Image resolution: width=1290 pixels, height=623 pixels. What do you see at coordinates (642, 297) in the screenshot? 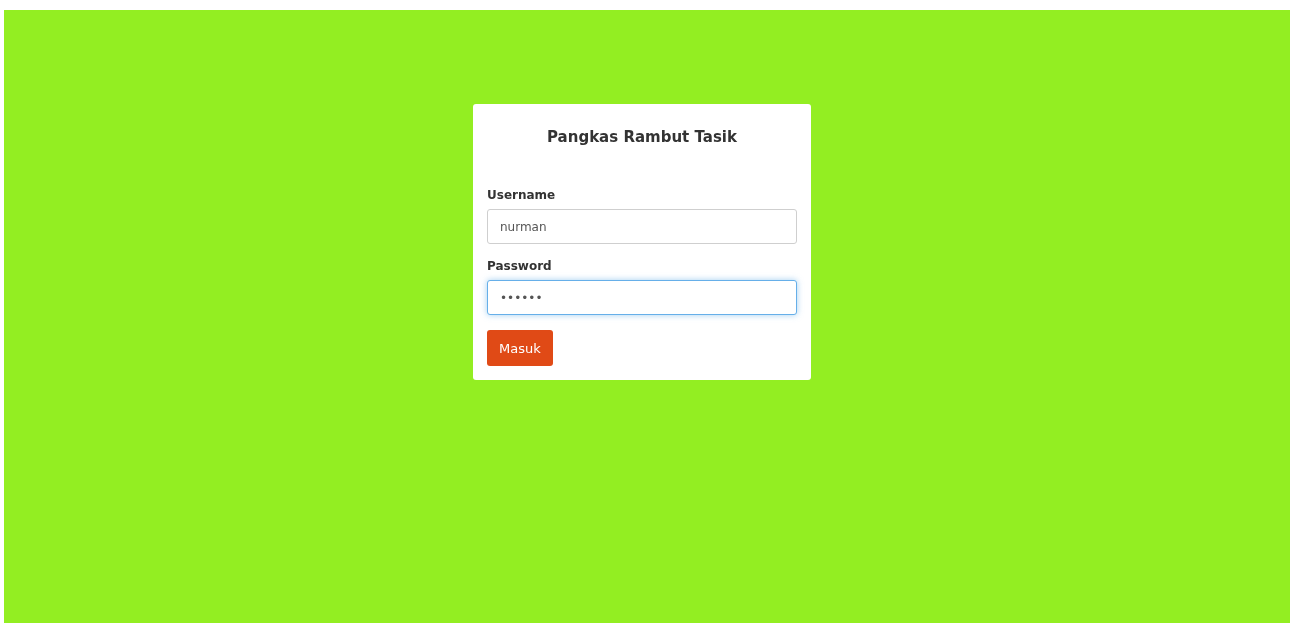
I see `input-field: ••••••` at bounding box center [642, 297].